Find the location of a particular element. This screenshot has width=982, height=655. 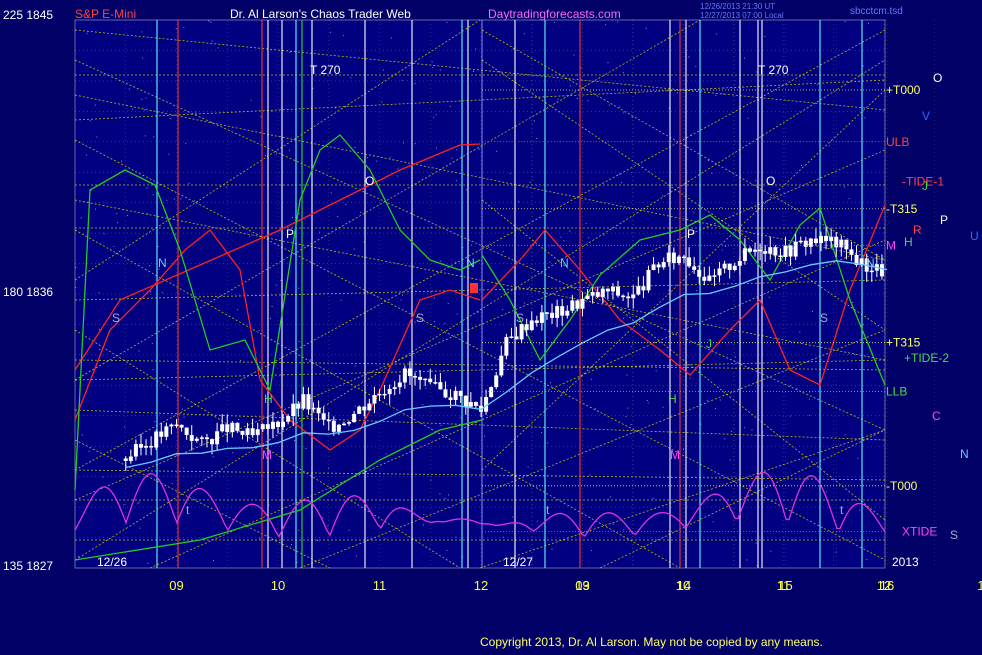

left-scale-top: 225 1845 is located at coordinates (28, 15).